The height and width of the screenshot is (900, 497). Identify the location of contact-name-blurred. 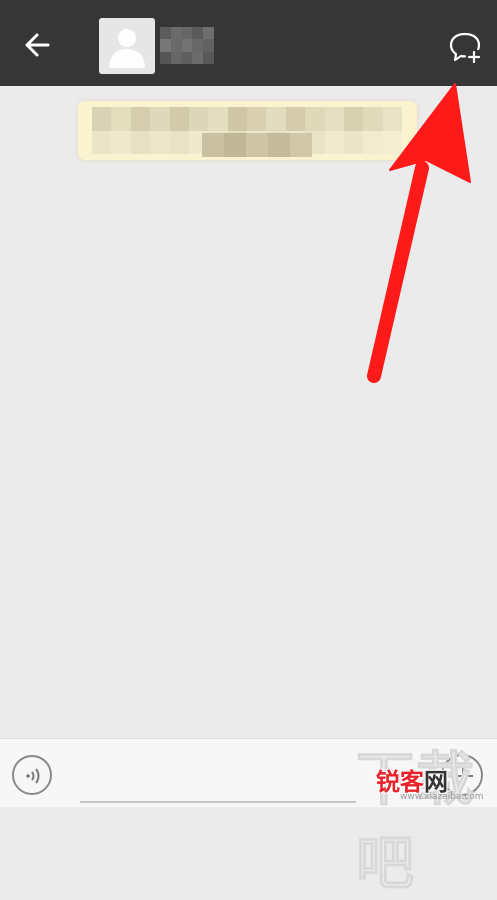
(187, 45).